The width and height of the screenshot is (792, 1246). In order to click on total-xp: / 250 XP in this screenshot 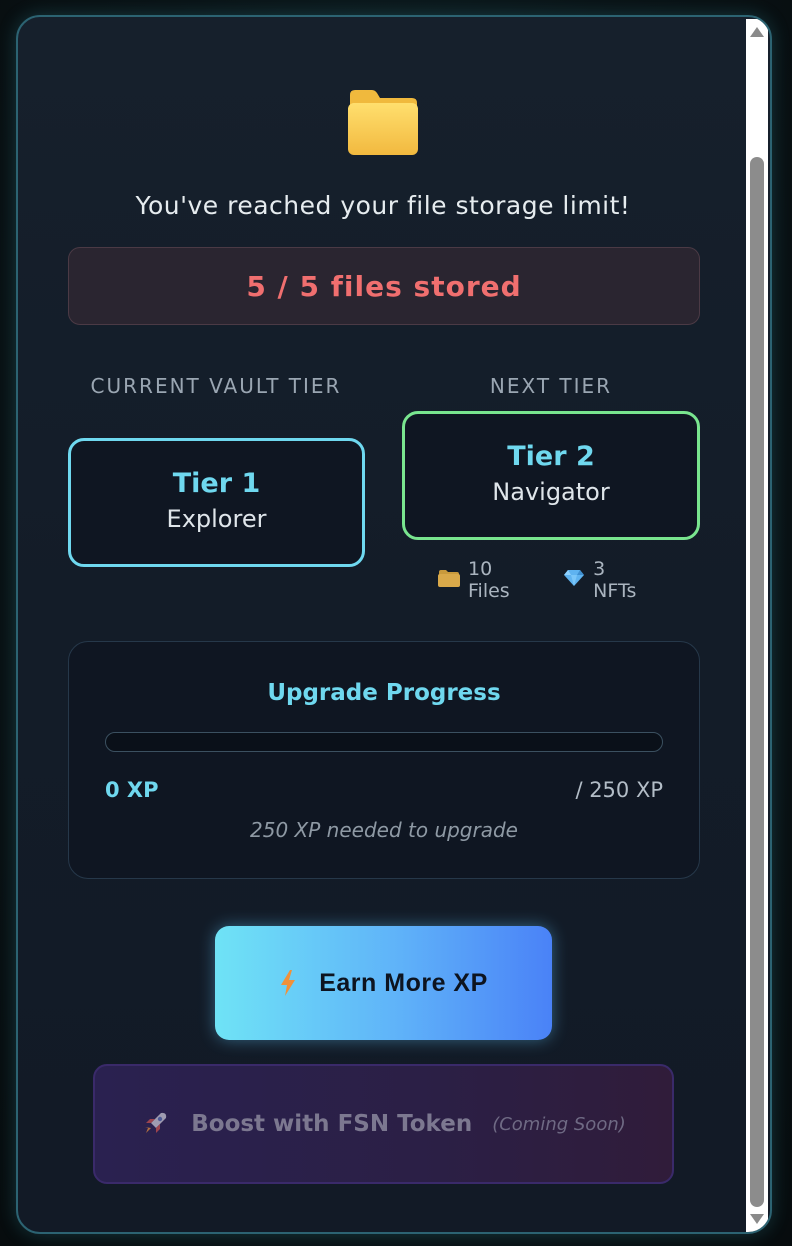, I will do `click(619, 790)`.